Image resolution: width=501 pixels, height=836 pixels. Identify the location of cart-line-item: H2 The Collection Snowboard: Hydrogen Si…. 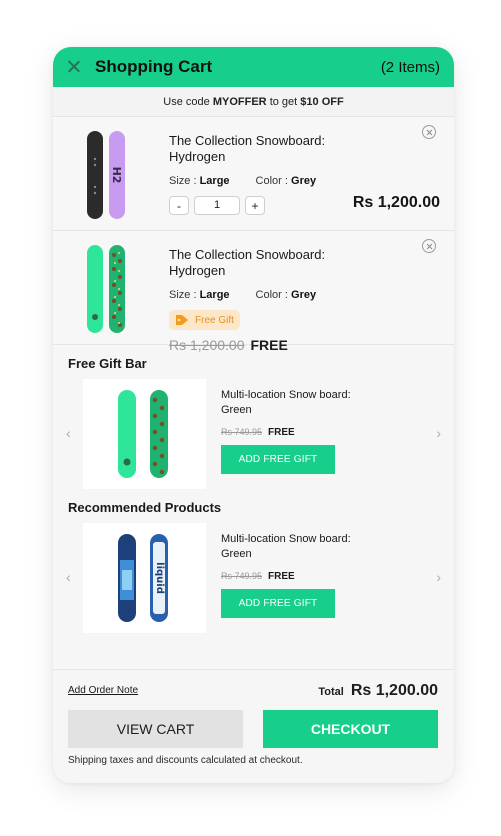
(253, 174).